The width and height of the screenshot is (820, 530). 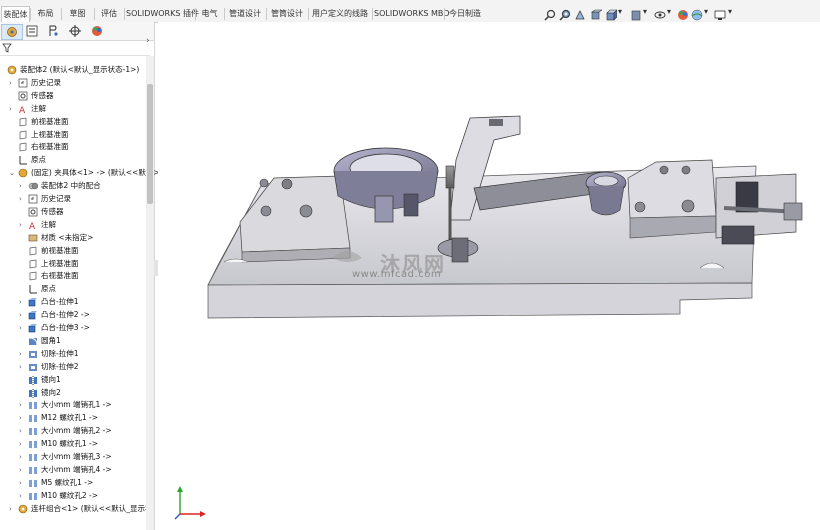 What do you see at coordinates (73, 328) in the screenshot?
I see `tree-item: › 凸台-拉伸3 ->` at bounding box center [73, 328].